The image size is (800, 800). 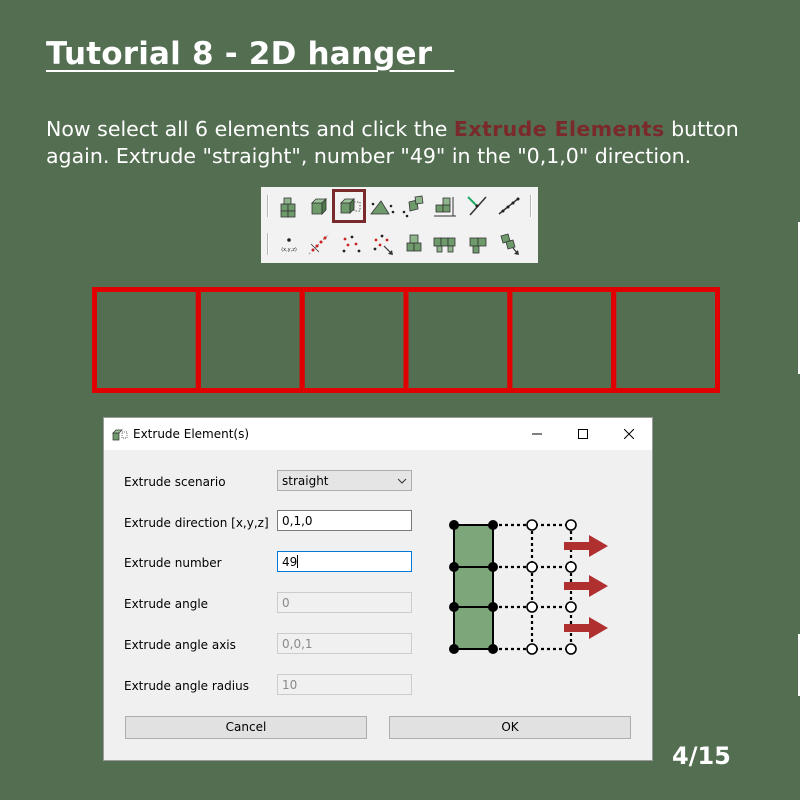 What do you see at coordinates (319, 244) in the screenshot?
I see `nodes-along-line-icon` at bounding box center [319, 244].